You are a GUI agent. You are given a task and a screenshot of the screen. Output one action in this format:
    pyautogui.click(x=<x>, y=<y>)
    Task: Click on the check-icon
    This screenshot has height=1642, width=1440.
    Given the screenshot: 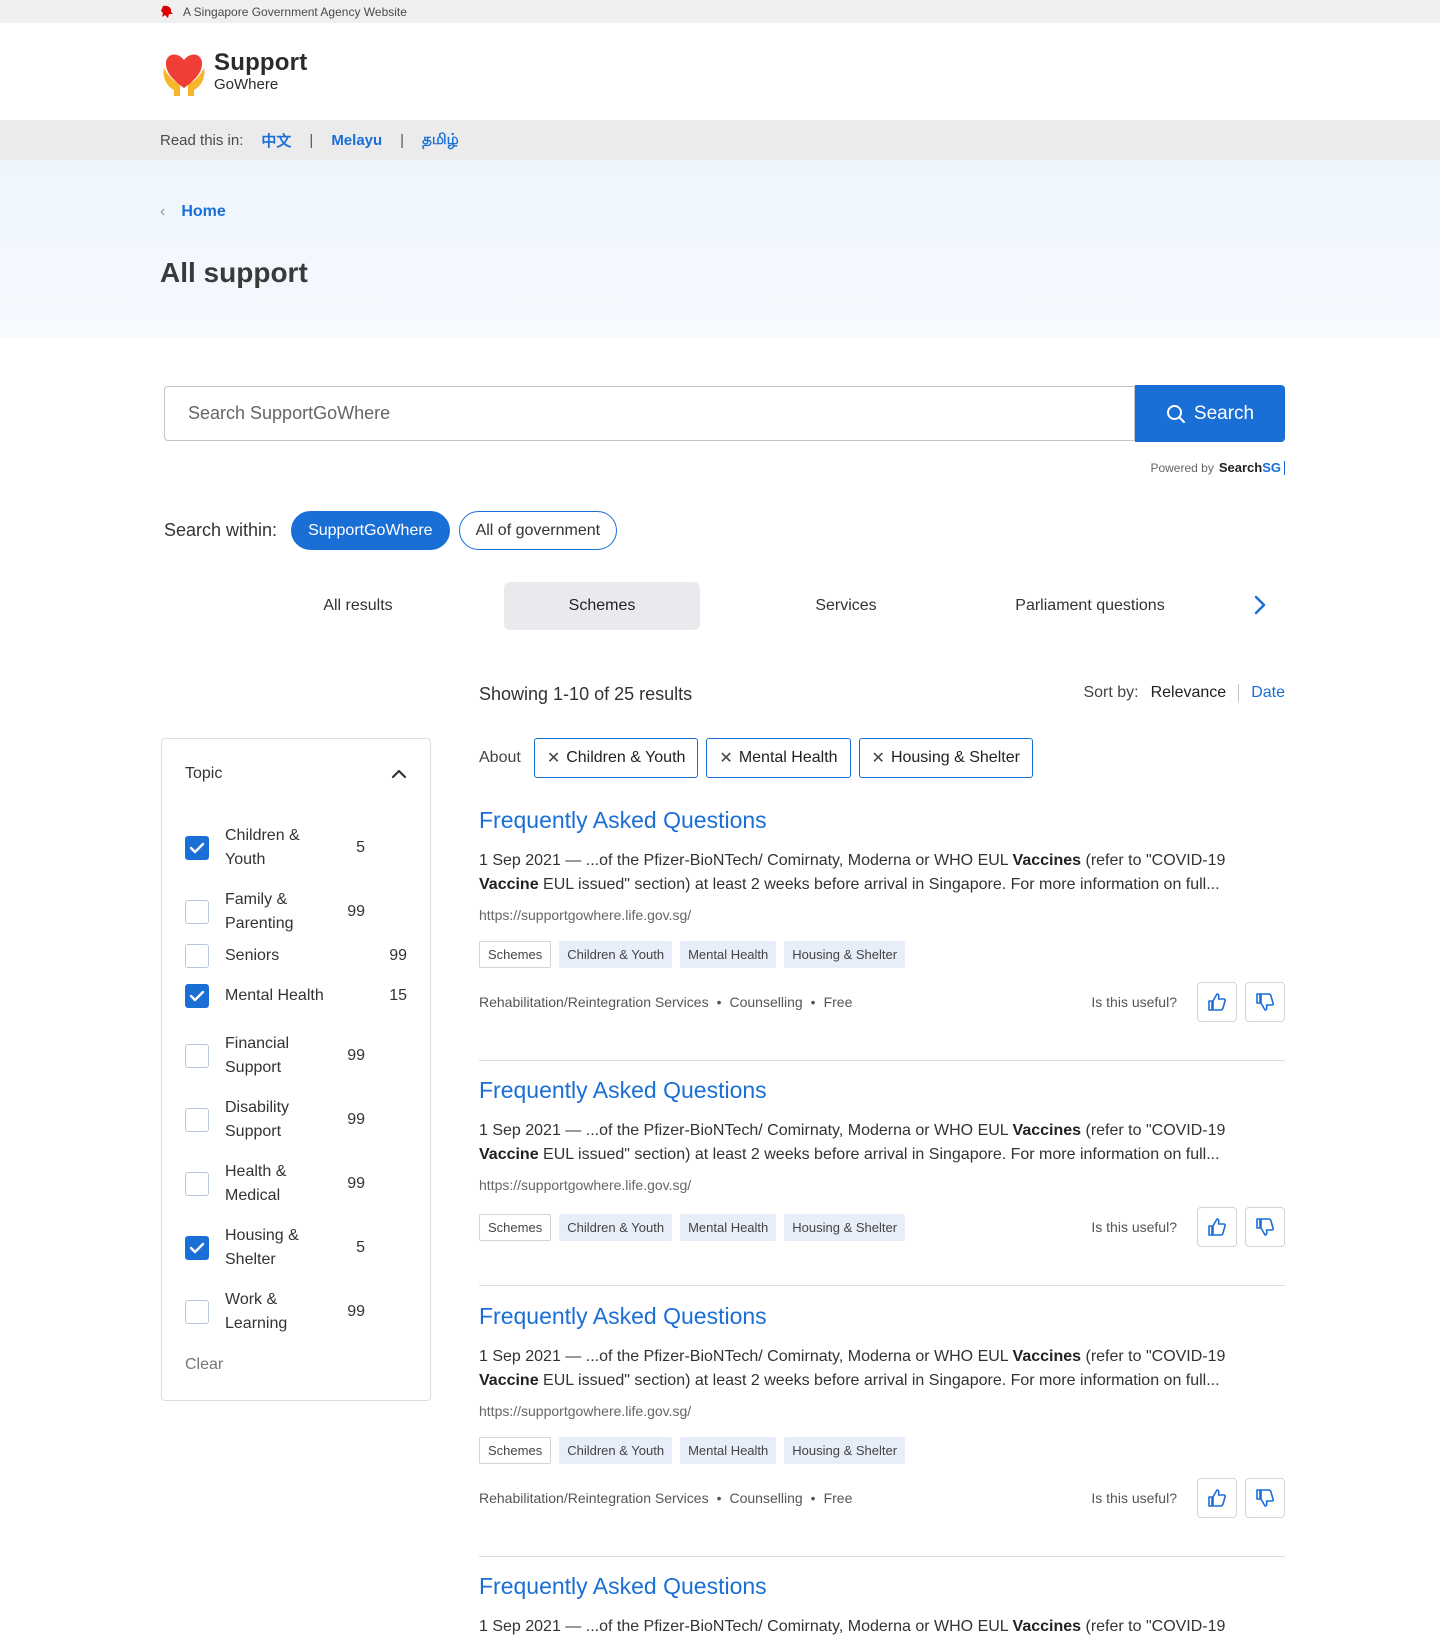 What is the action you would take?
    pyautogui.click(x=197, y=1248)
    